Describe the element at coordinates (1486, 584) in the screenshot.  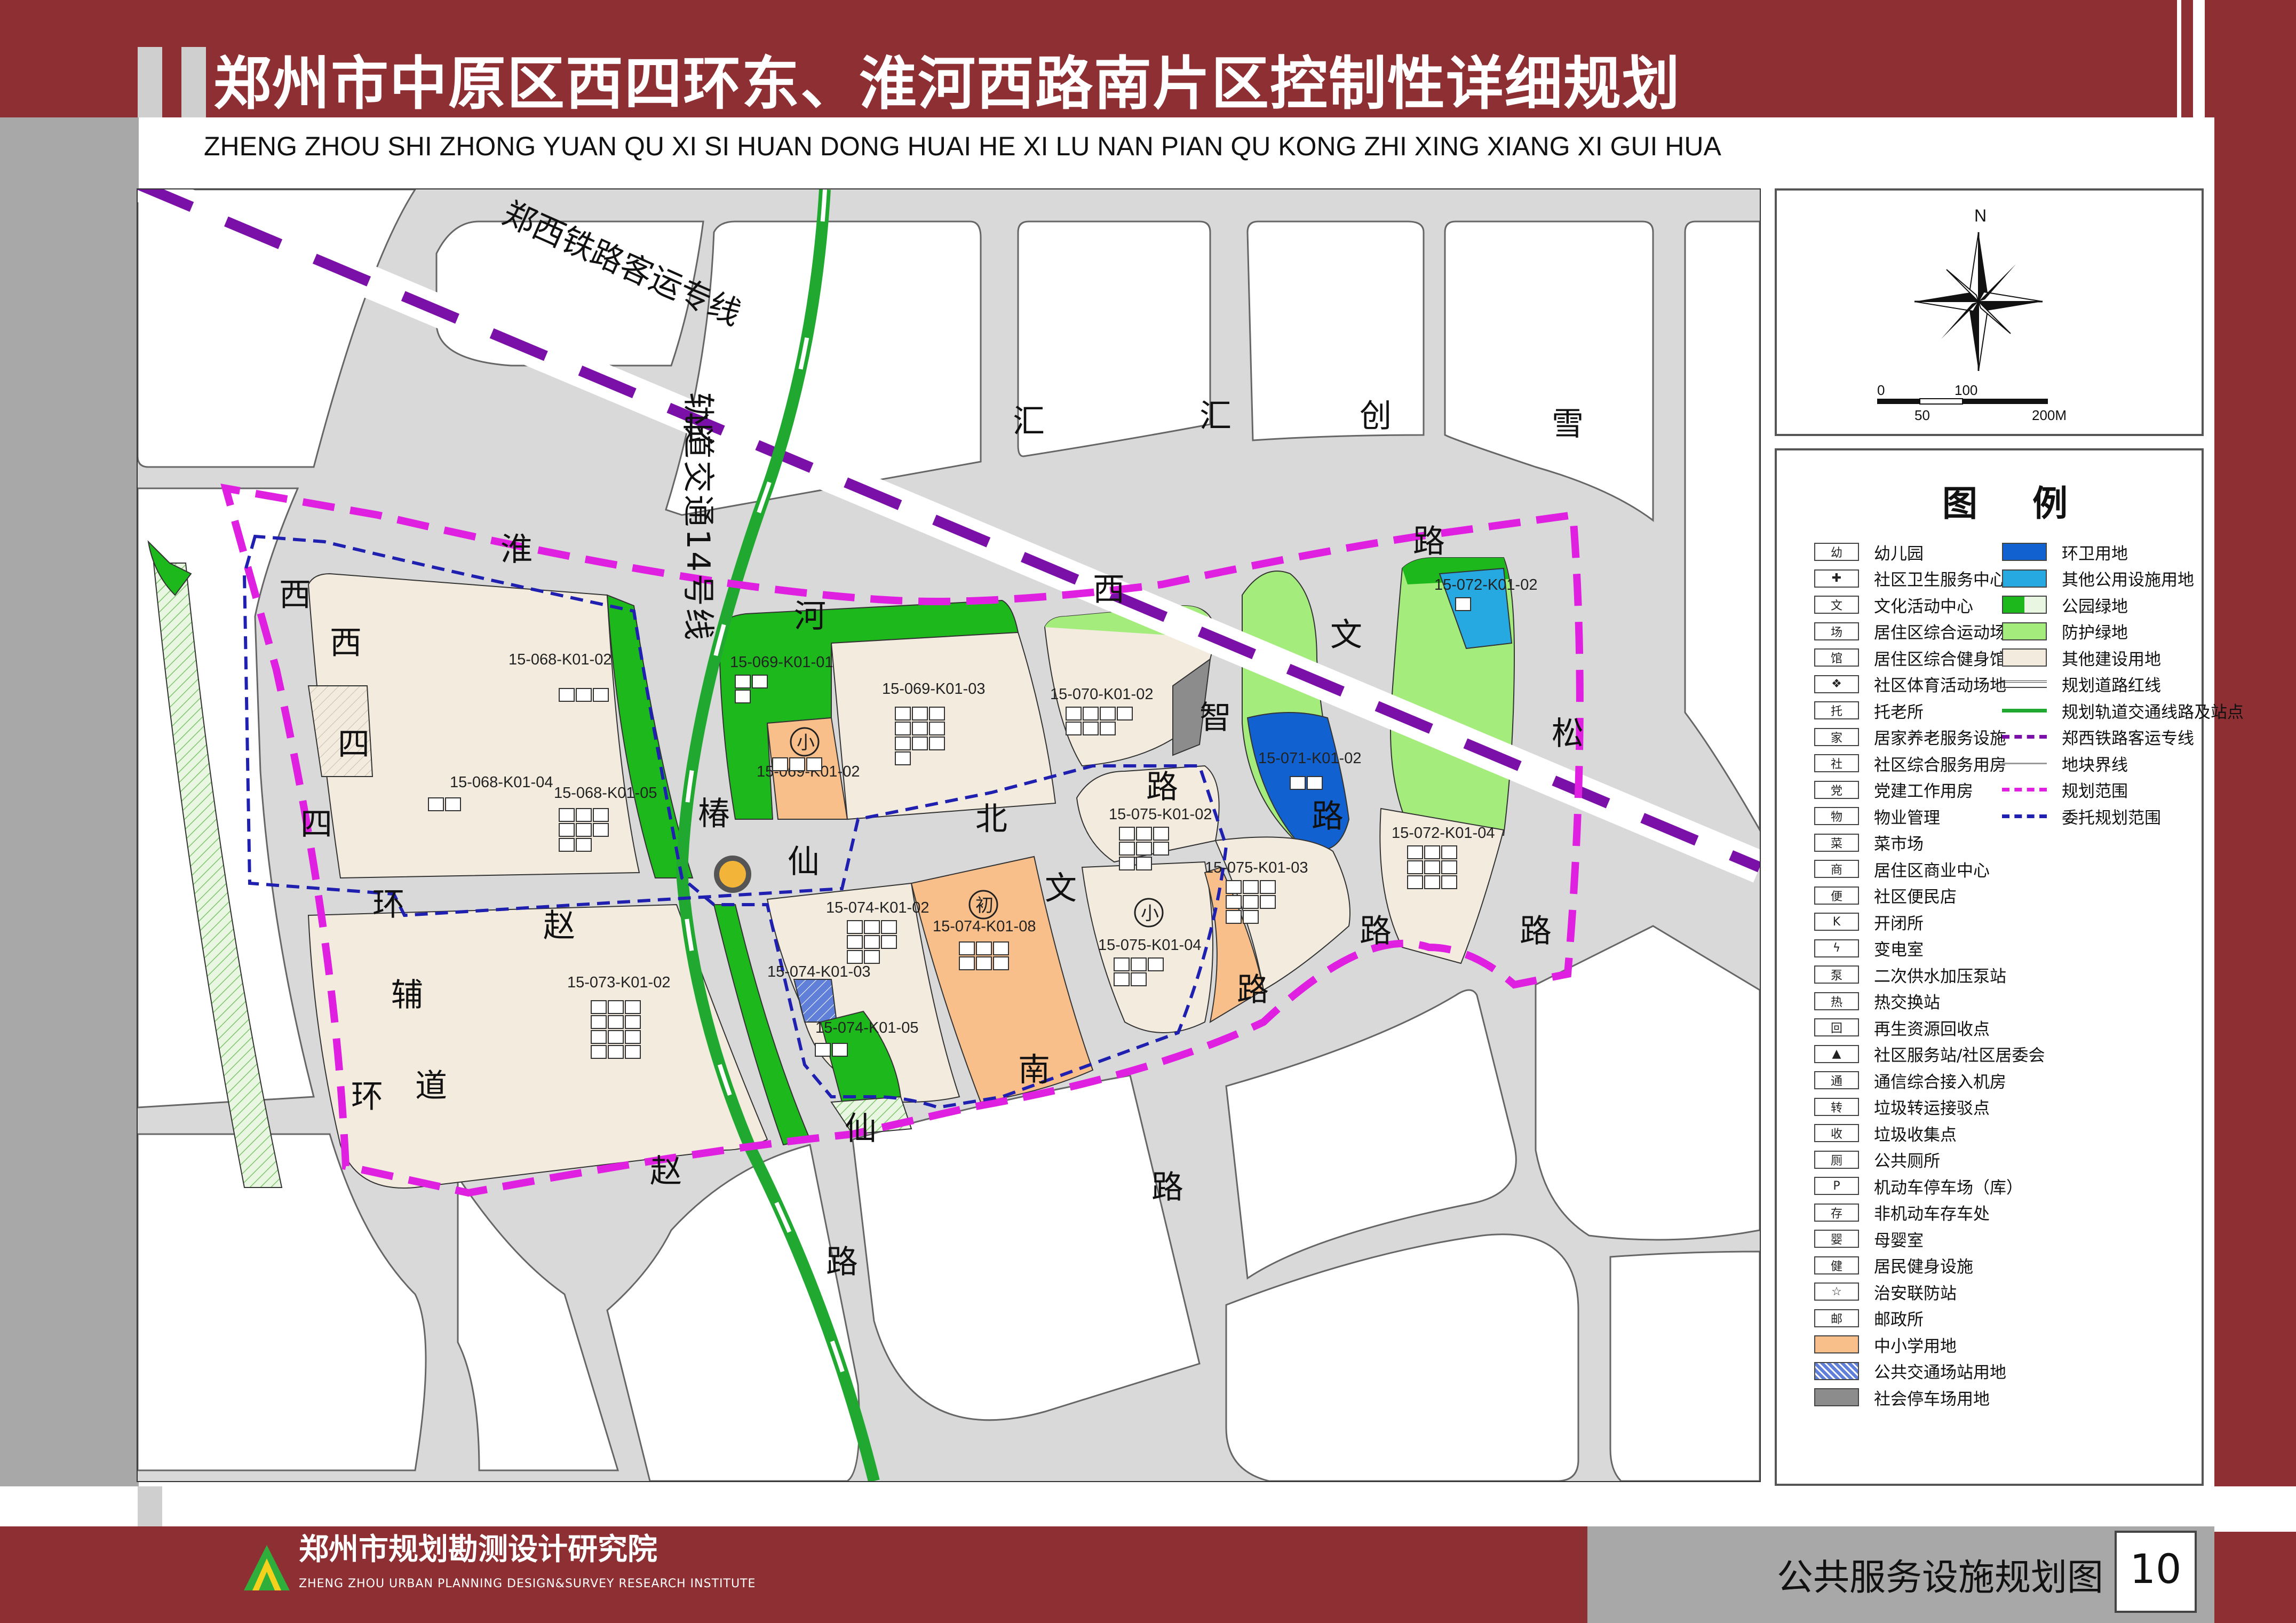
I see `parcel-id: 15-072-K01-02` at that location.